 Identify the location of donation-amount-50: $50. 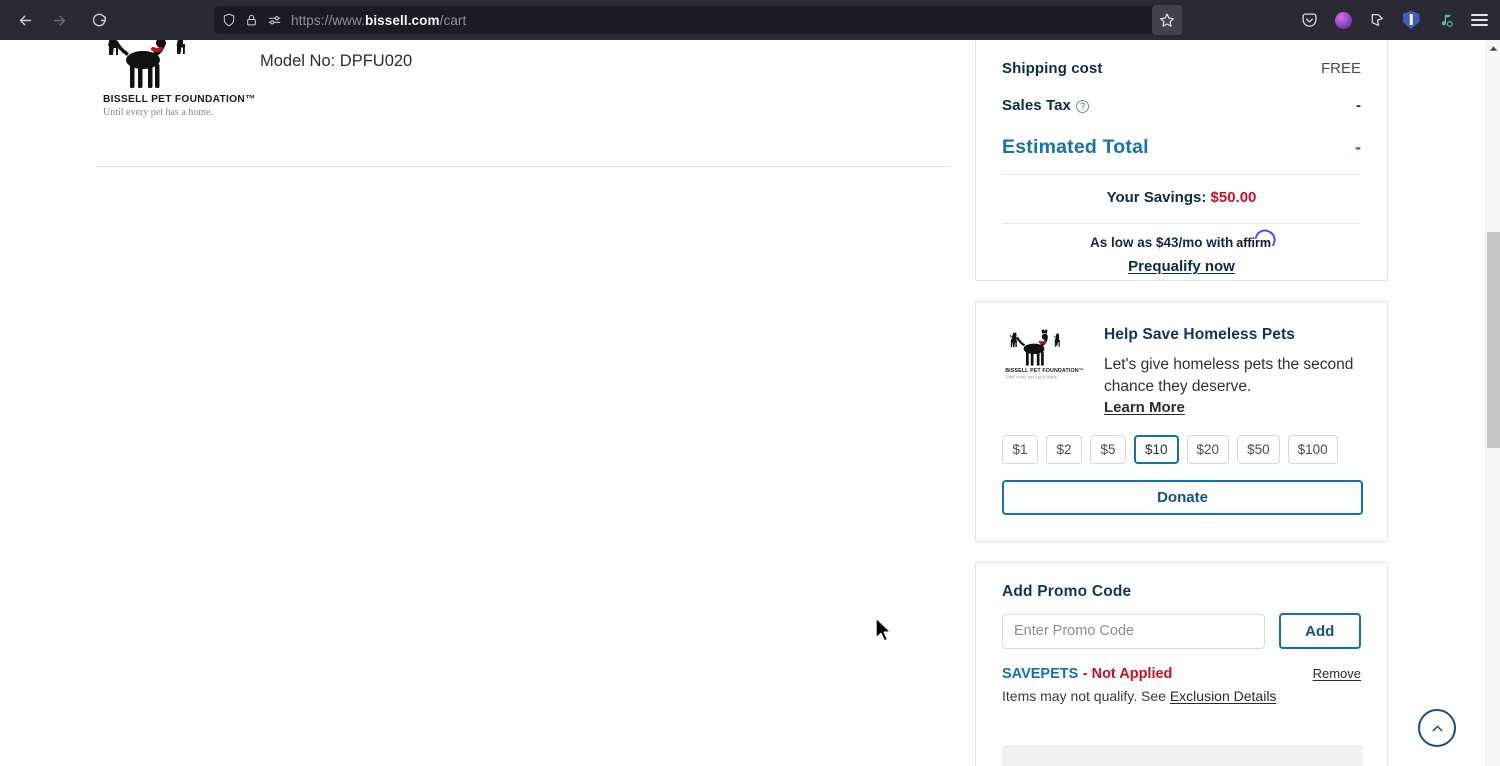
(1258, 449).